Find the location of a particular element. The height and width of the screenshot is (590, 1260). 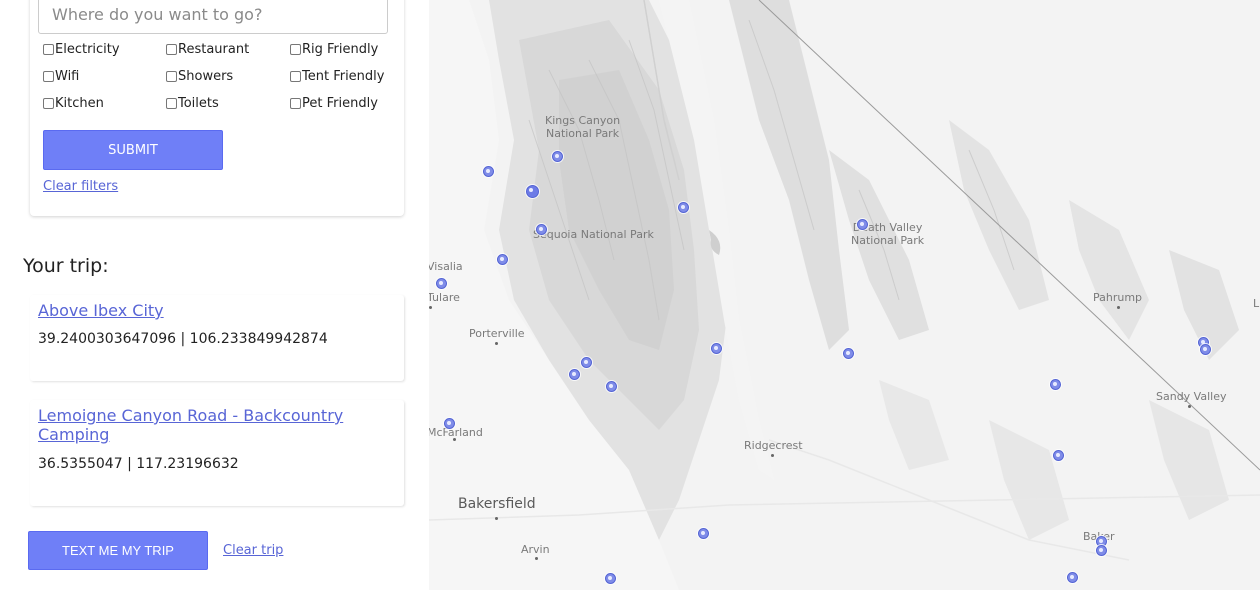

amenity-checkbox-showers: Showers is located at coordinates (199, 76).